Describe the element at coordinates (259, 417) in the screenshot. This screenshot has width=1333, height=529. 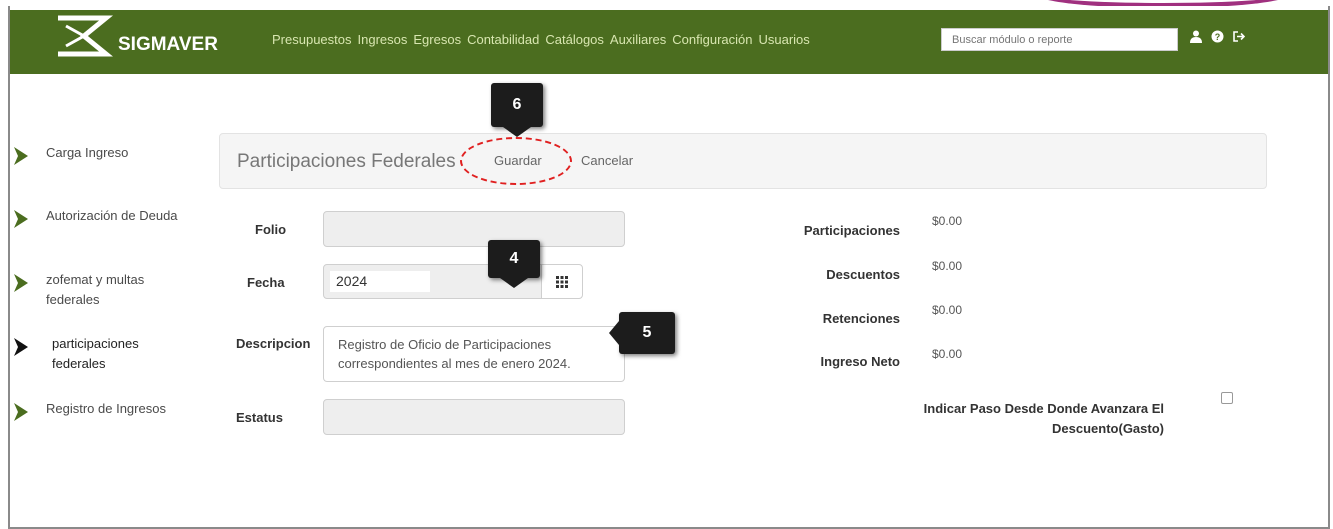
I see `estatus-label: Estatus` at that location.